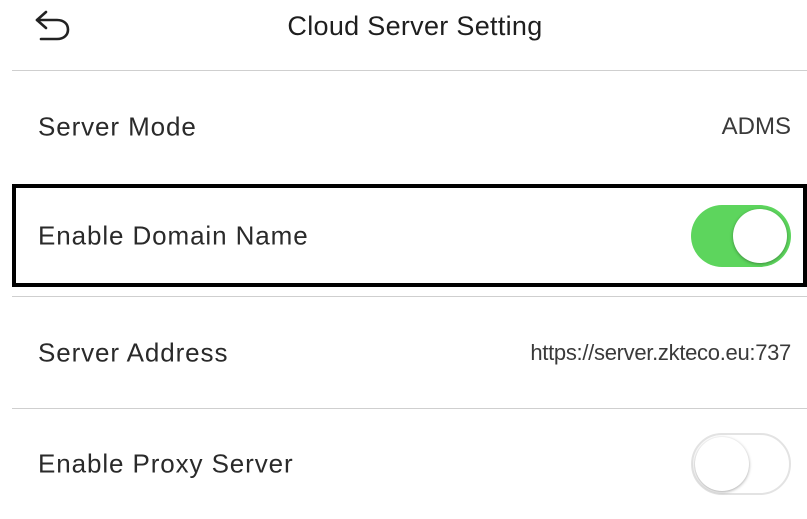  What do you see at coordinates (166, 463) in the screenshot?
I see `enable-proxy-server-label: Enable Proxy Server` at bounding box center [166, 463].